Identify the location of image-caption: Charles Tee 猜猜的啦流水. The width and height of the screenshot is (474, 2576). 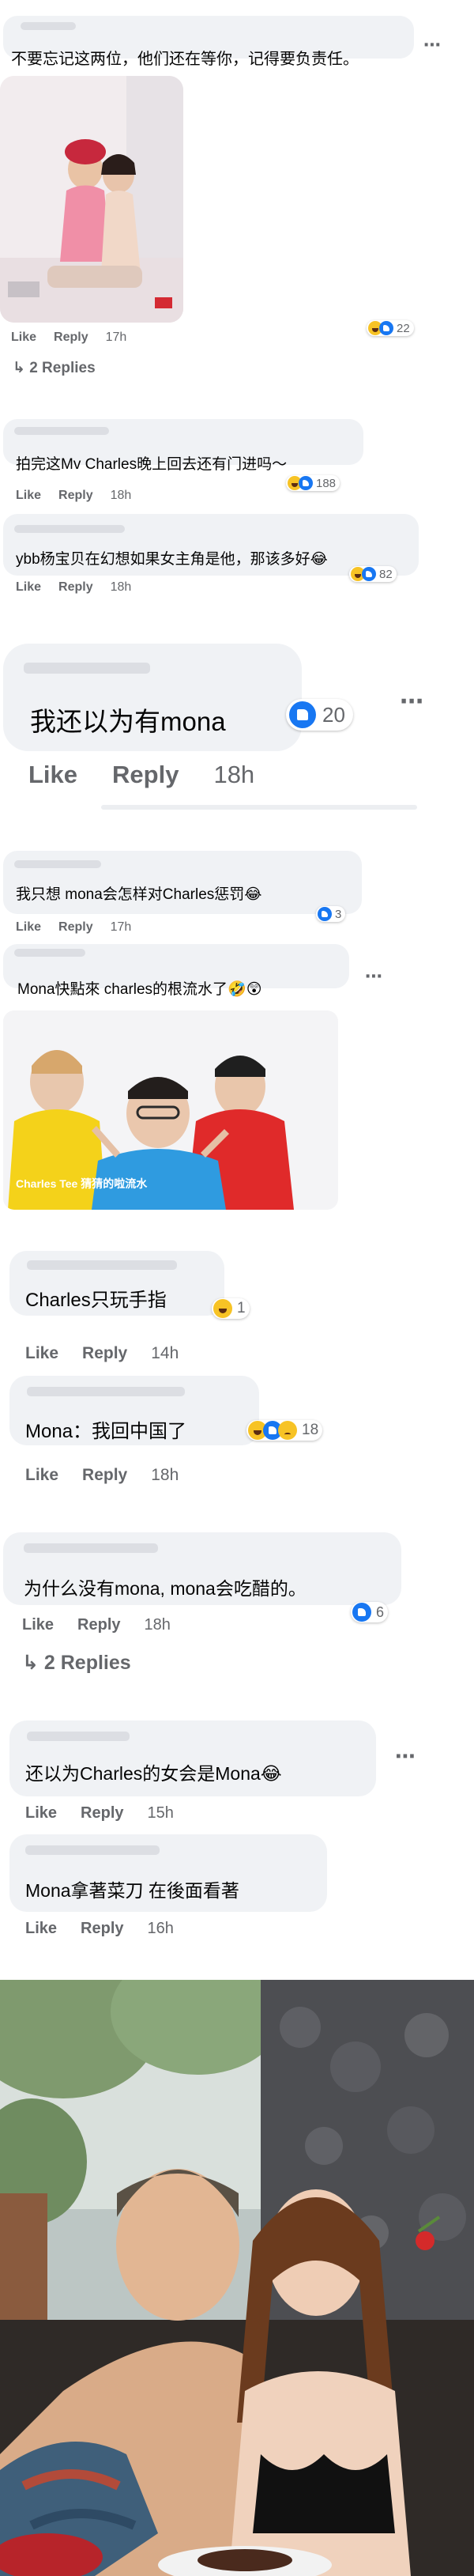
(82, 1183).